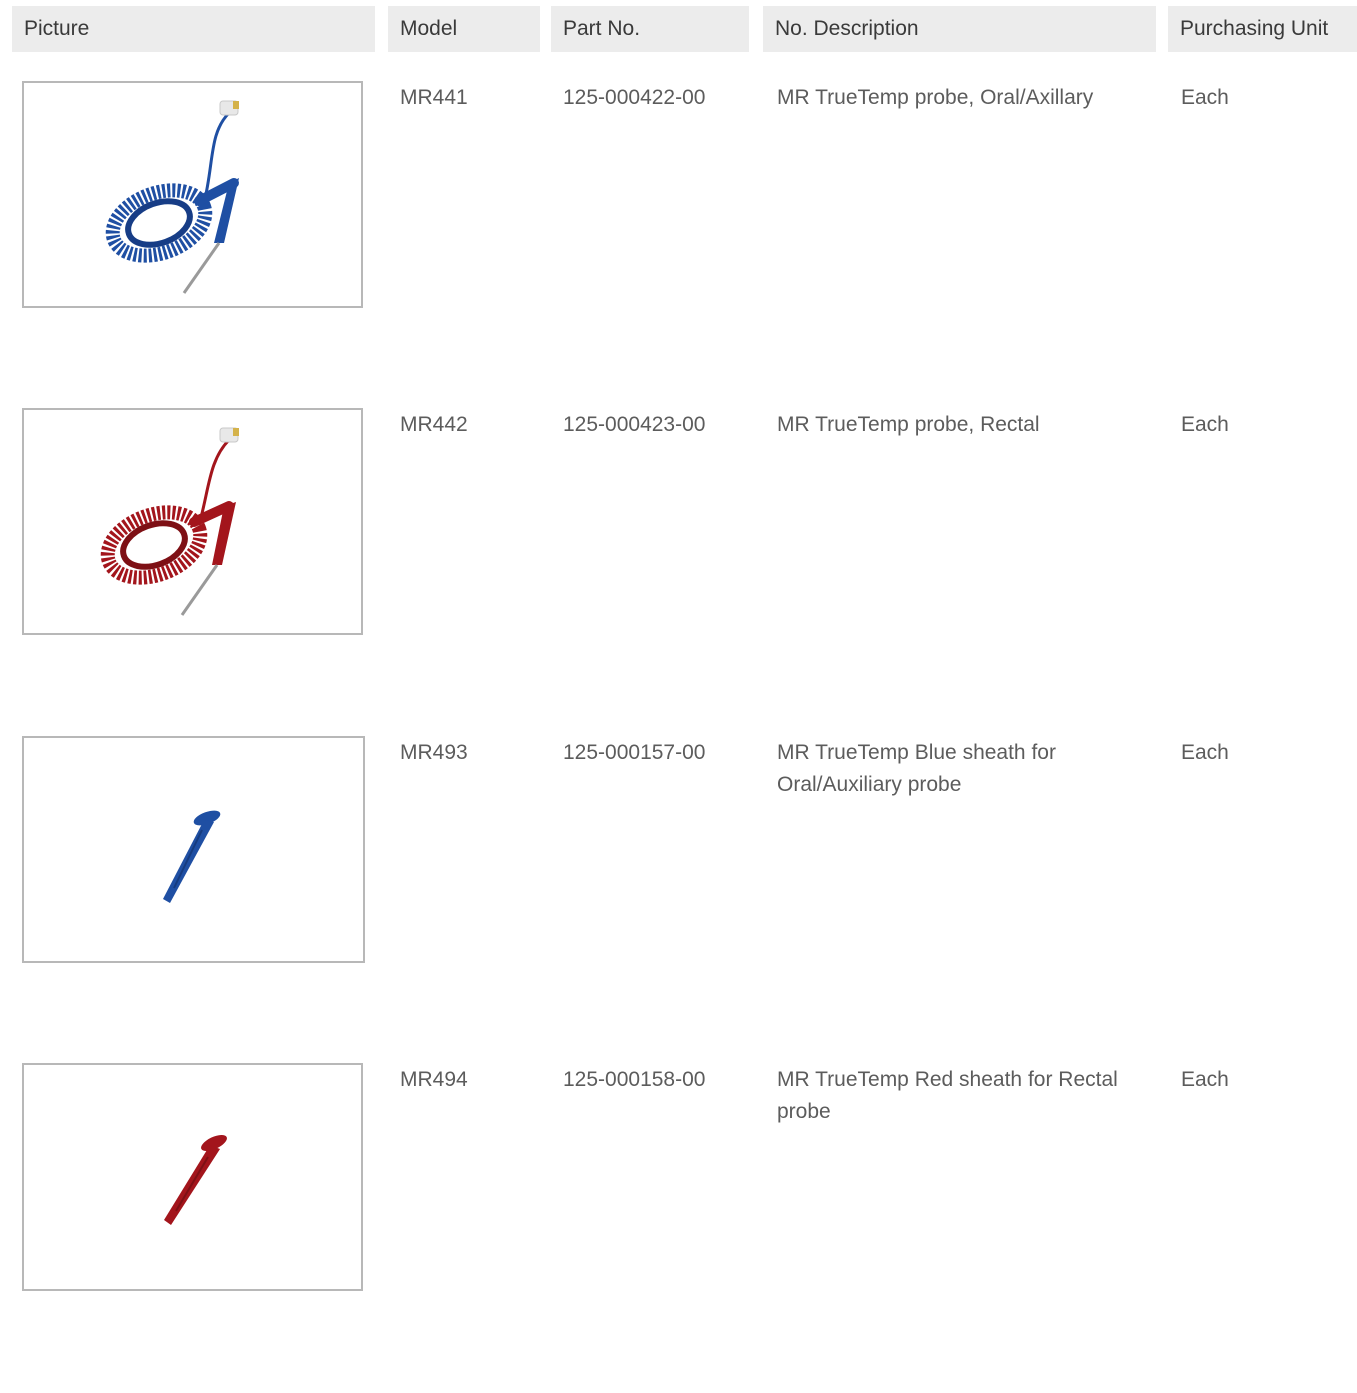  Describe the element at coordinates (935, 97) in the screenshot. I see `cell-description: MR TrueTemp probe, Oral/Axillary` at that location.